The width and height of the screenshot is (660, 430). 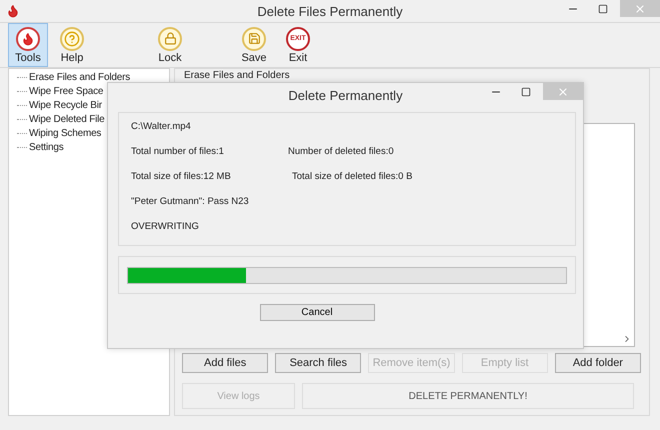 I want to click on tree-item: Wipe Free Space, so click(x=65, y=91).